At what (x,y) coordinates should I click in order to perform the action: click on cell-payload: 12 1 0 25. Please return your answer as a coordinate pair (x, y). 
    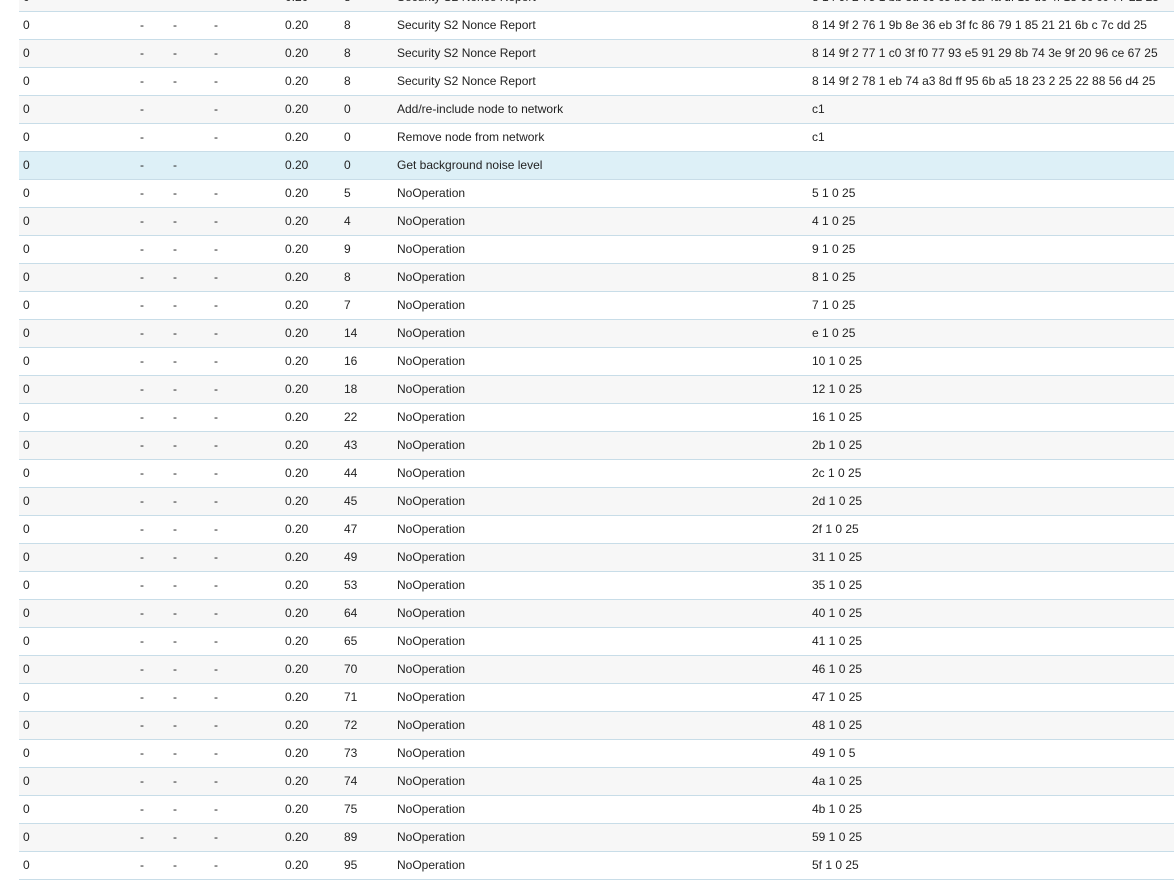
    Looking at the image, I should click on (837, 389).